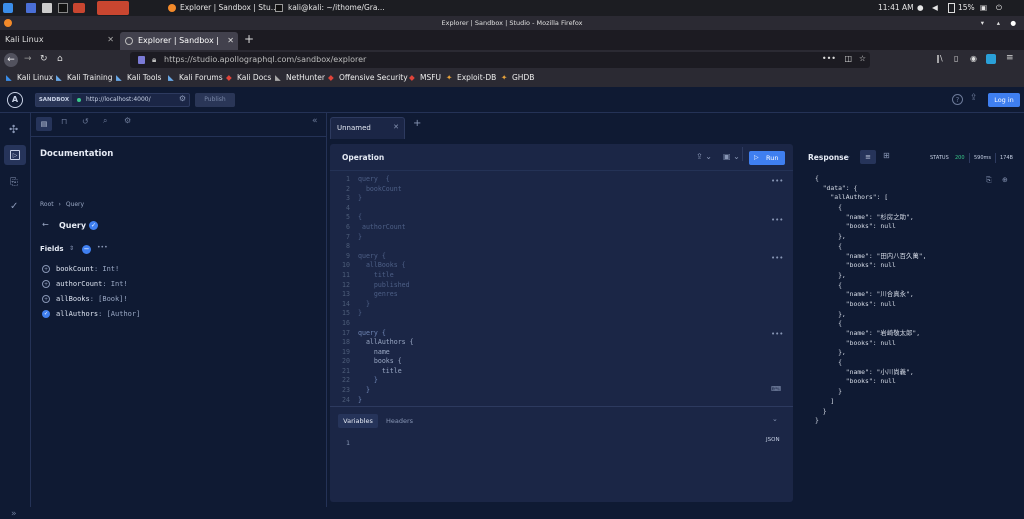 The height and width of the screenshot is (519, 1024). I want to click on tab-unnamed: Unnamed ✕, so click(367, 128).